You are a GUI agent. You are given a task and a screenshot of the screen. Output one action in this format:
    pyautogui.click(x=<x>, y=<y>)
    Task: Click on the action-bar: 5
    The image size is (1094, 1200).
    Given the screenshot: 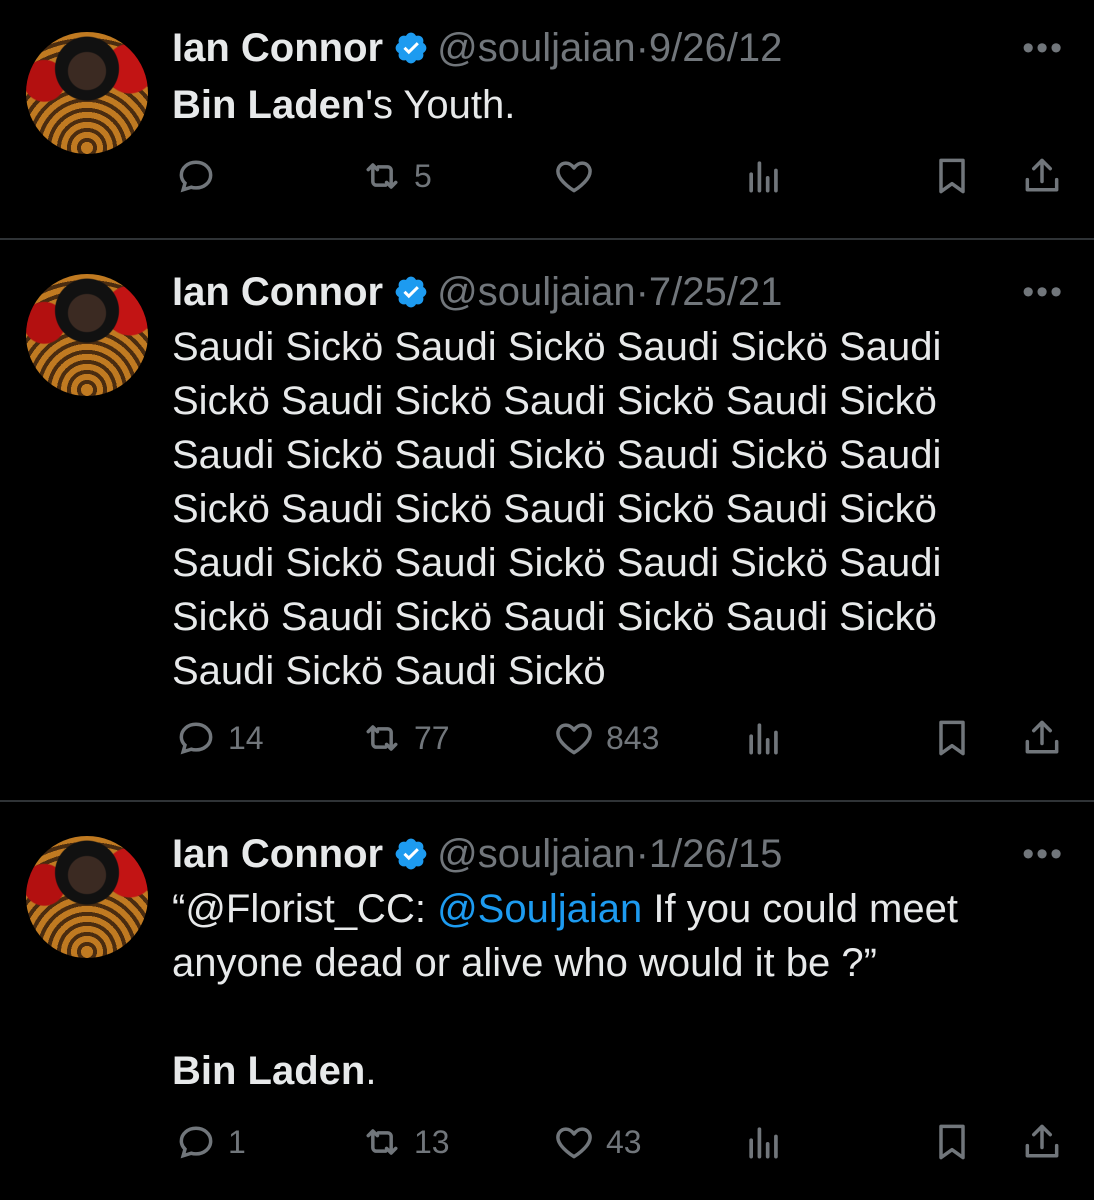 What is the action you would take?
    pyautogui.click(x=547, y=179)
    